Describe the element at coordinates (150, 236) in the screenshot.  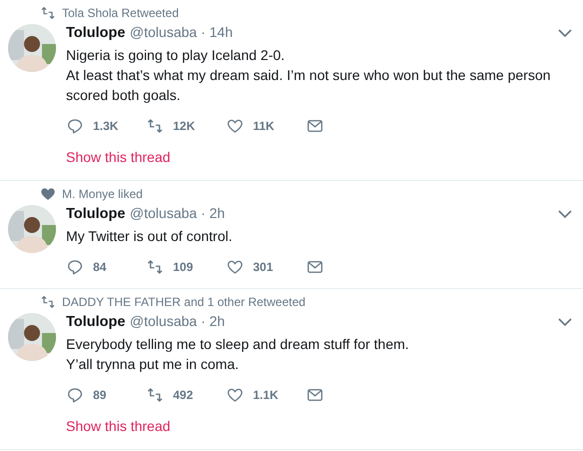
I see `tweet-text: My Twitter is out of control.` at that location.